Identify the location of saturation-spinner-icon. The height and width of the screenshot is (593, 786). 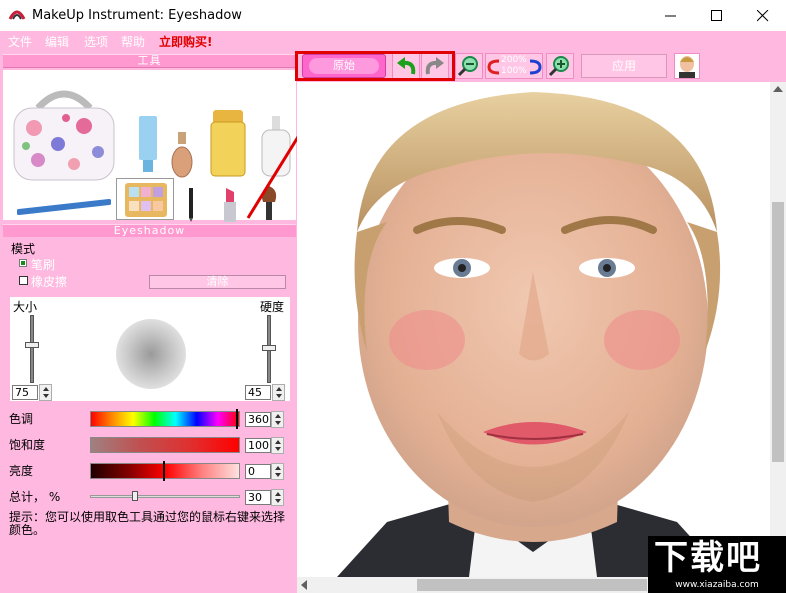
(277, 445).